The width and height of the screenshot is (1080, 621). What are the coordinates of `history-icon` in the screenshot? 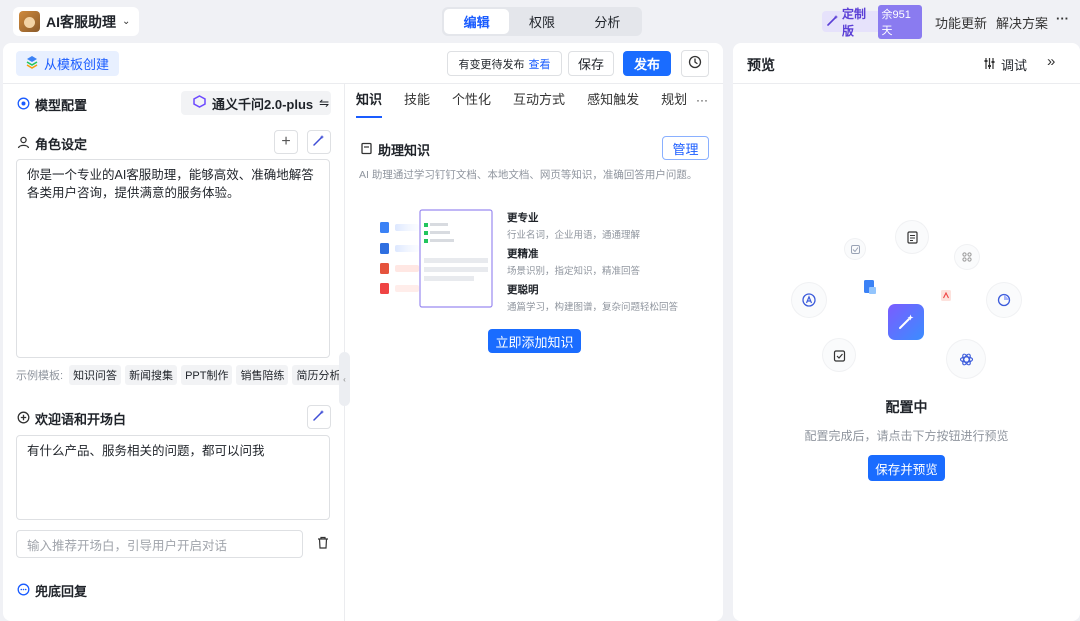 It's located at (695, 63).